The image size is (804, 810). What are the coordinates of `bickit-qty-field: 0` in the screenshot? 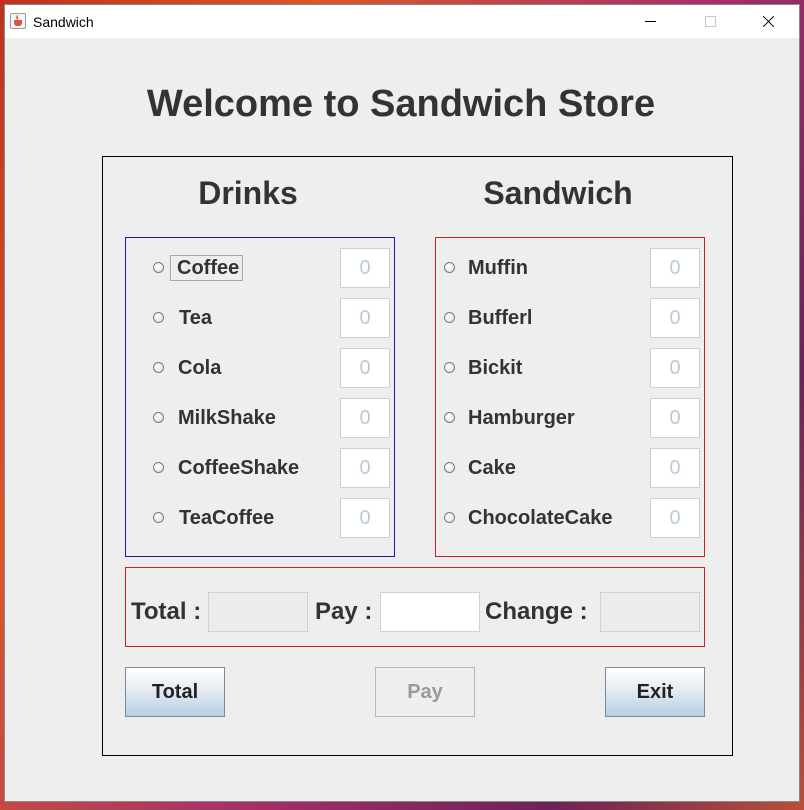 It's located at (675, 368).